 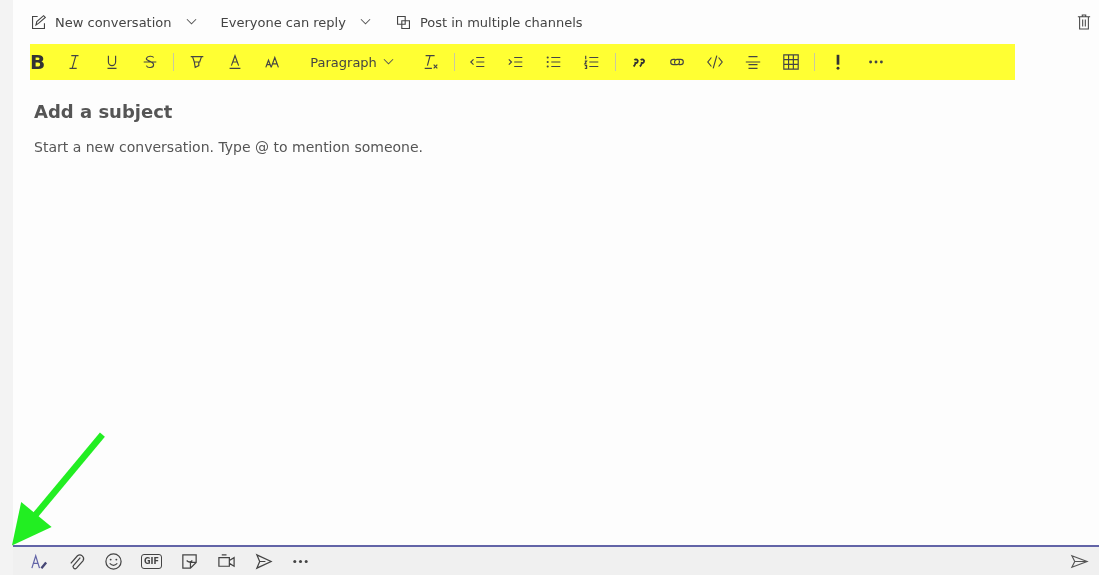 I want to click on header-option: Everyone can reply, so click(x=295, y=22).